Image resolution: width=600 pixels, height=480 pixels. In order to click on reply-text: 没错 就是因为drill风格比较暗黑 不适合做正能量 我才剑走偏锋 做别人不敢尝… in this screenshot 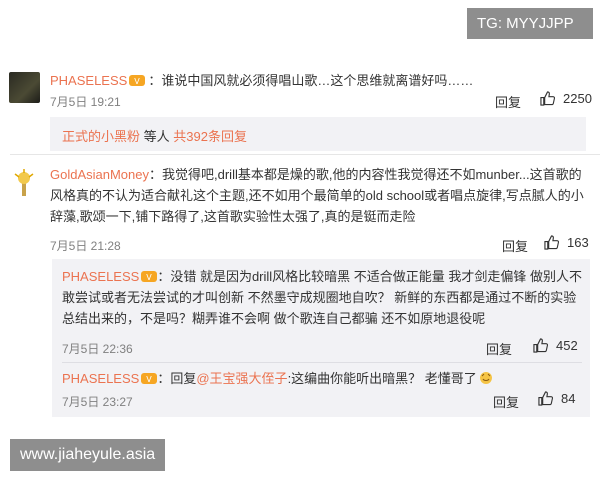, I will do `click(322, 297)`.